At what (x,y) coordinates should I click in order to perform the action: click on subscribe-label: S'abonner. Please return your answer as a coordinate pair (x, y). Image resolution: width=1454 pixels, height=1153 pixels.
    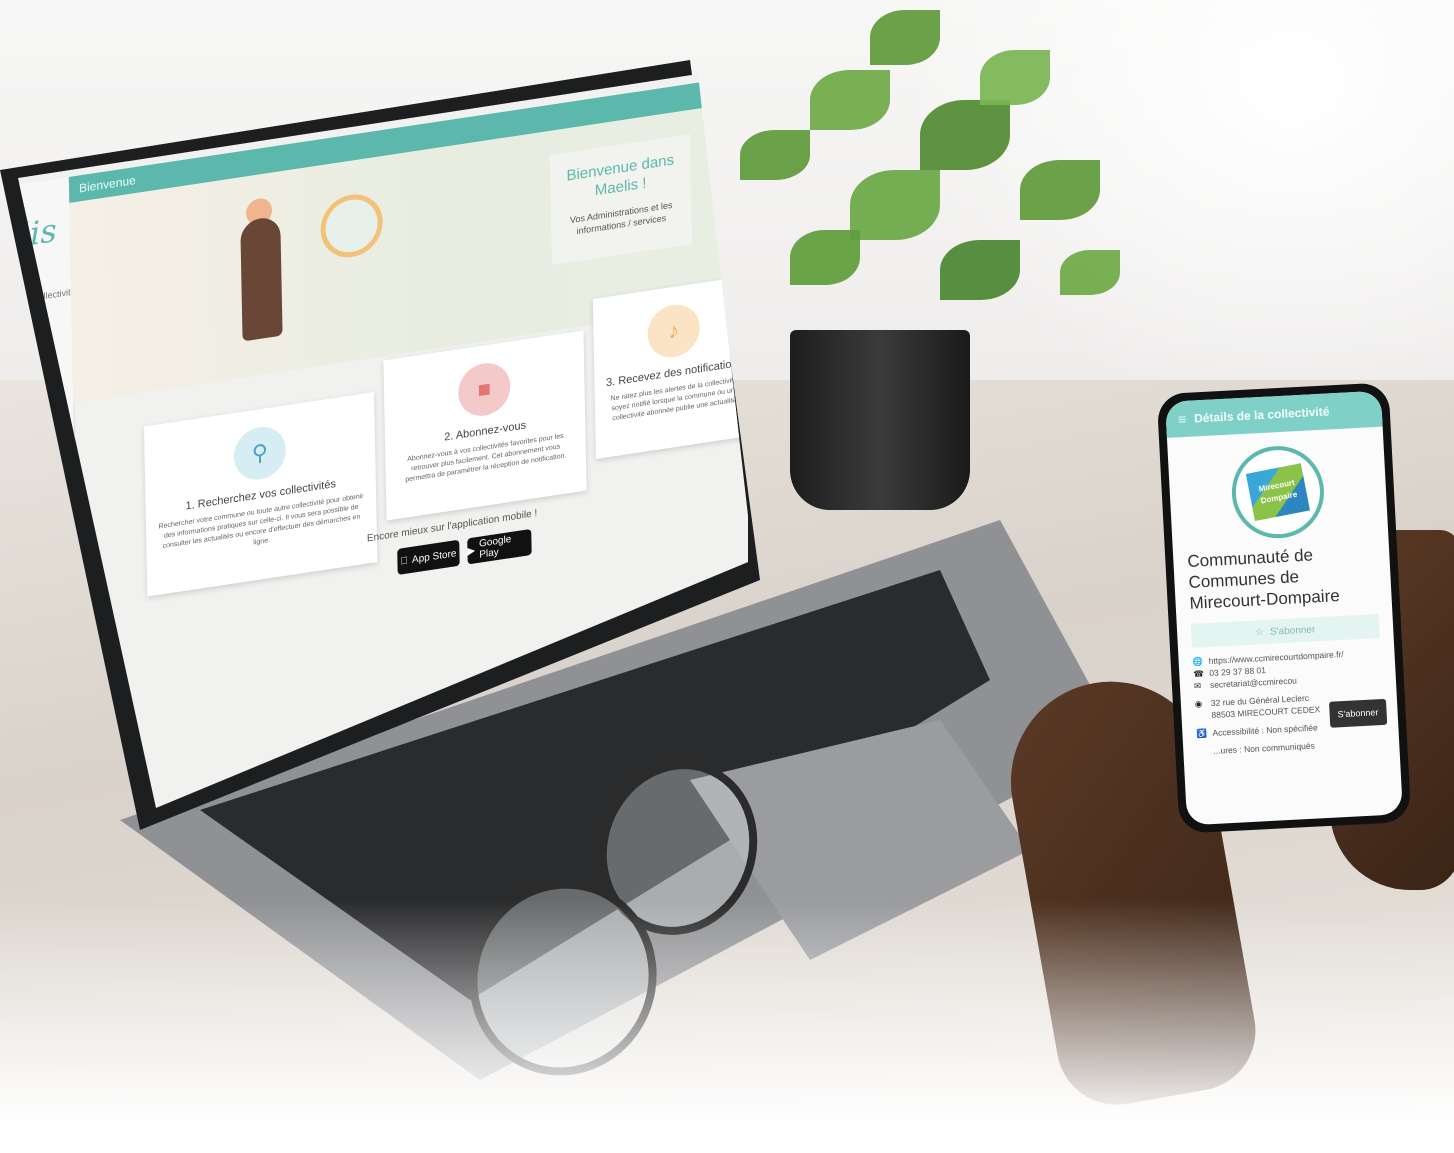
    Looking at the image, I should click on (1292, 630).